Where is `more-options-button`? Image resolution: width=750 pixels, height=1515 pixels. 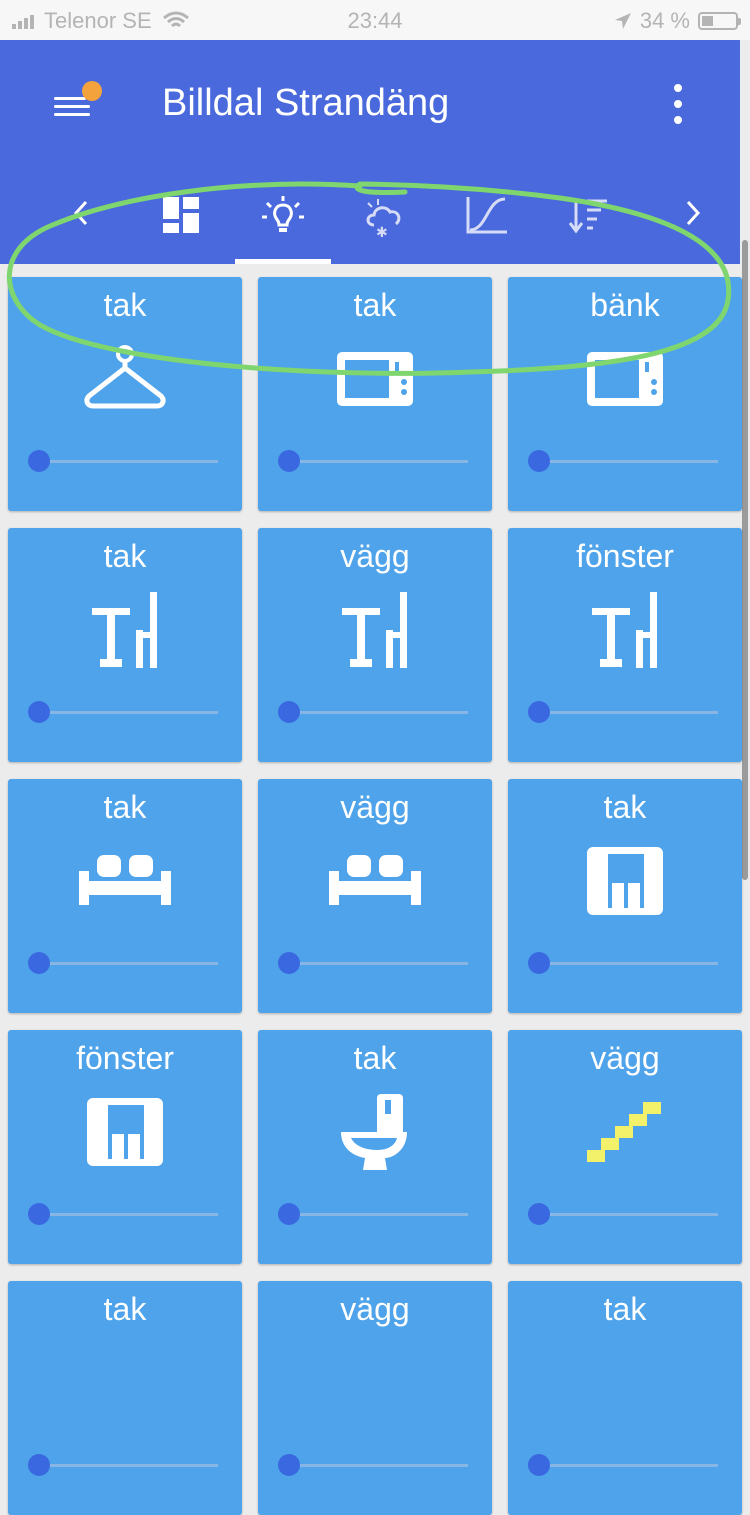
more-options-button is located at coordinates (678, 104).